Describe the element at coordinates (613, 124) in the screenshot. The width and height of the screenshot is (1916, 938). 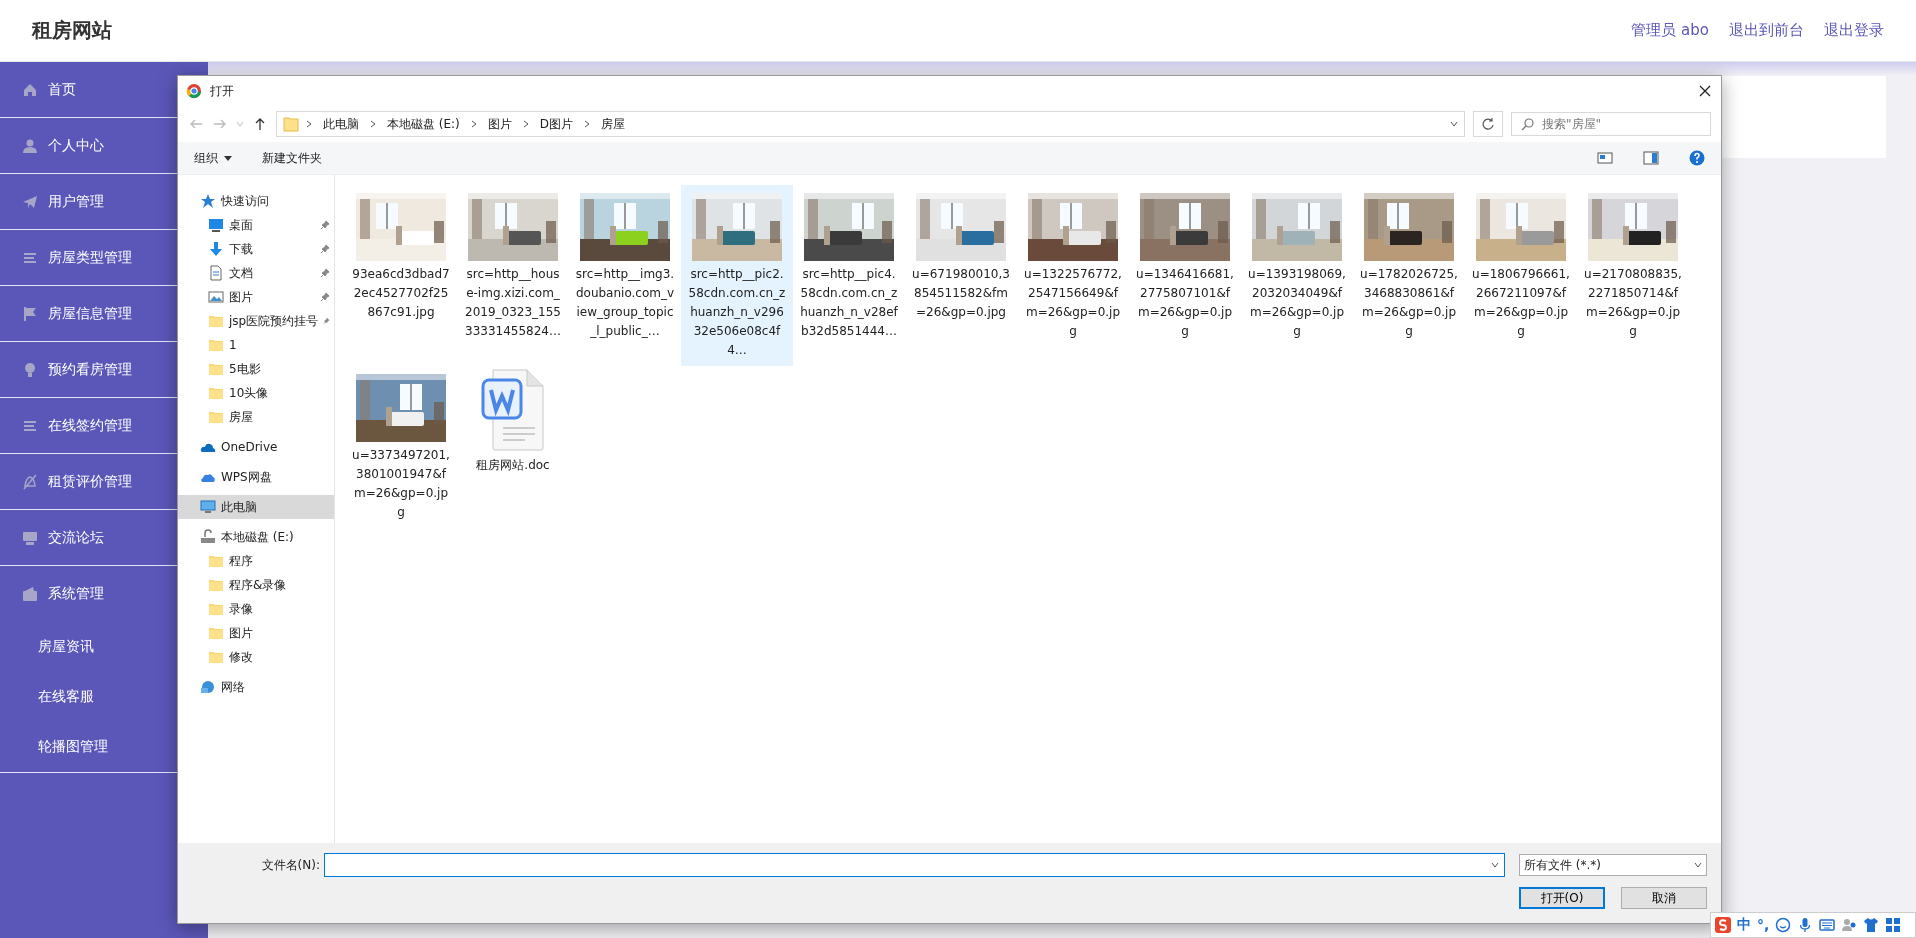
I see `breadcrumb: 房屋` at that location.